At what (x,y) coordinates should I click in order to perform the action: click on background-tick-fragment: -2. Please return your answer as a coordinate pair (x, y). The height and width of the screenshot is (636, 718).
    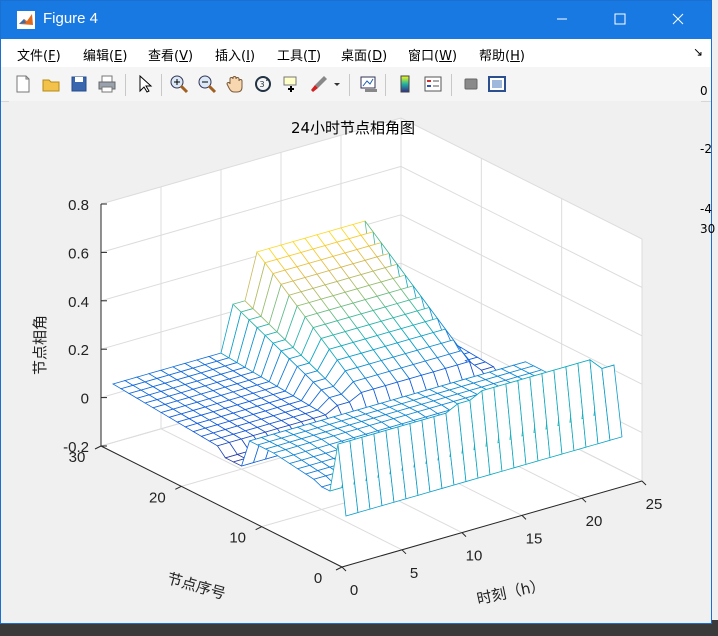
    Looking at the image, I should click on (706, 149).